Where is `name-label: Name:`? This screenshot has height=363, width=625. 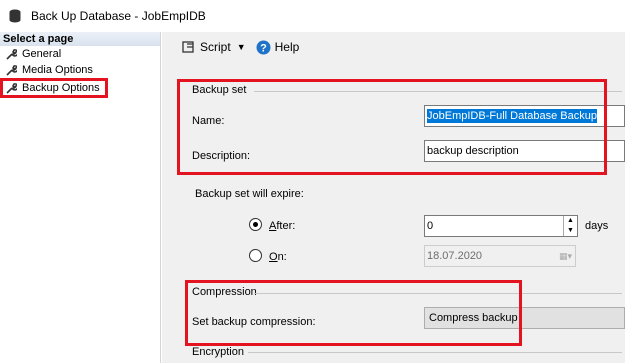
name-label: Name: is located at coordinates (208, 121).